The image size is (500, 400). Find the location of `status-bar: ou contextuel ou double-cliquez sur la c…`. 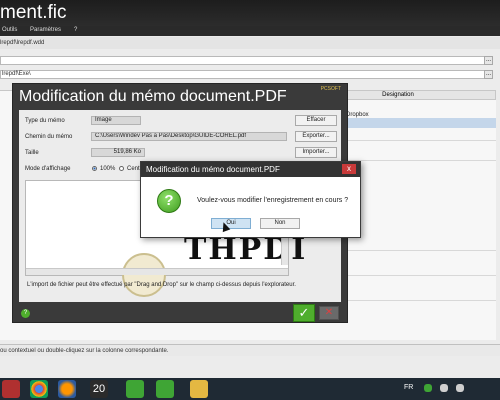

status-bar: ou contextuel ou double-cliquez sur la c… is located at coordinates (250, 350).